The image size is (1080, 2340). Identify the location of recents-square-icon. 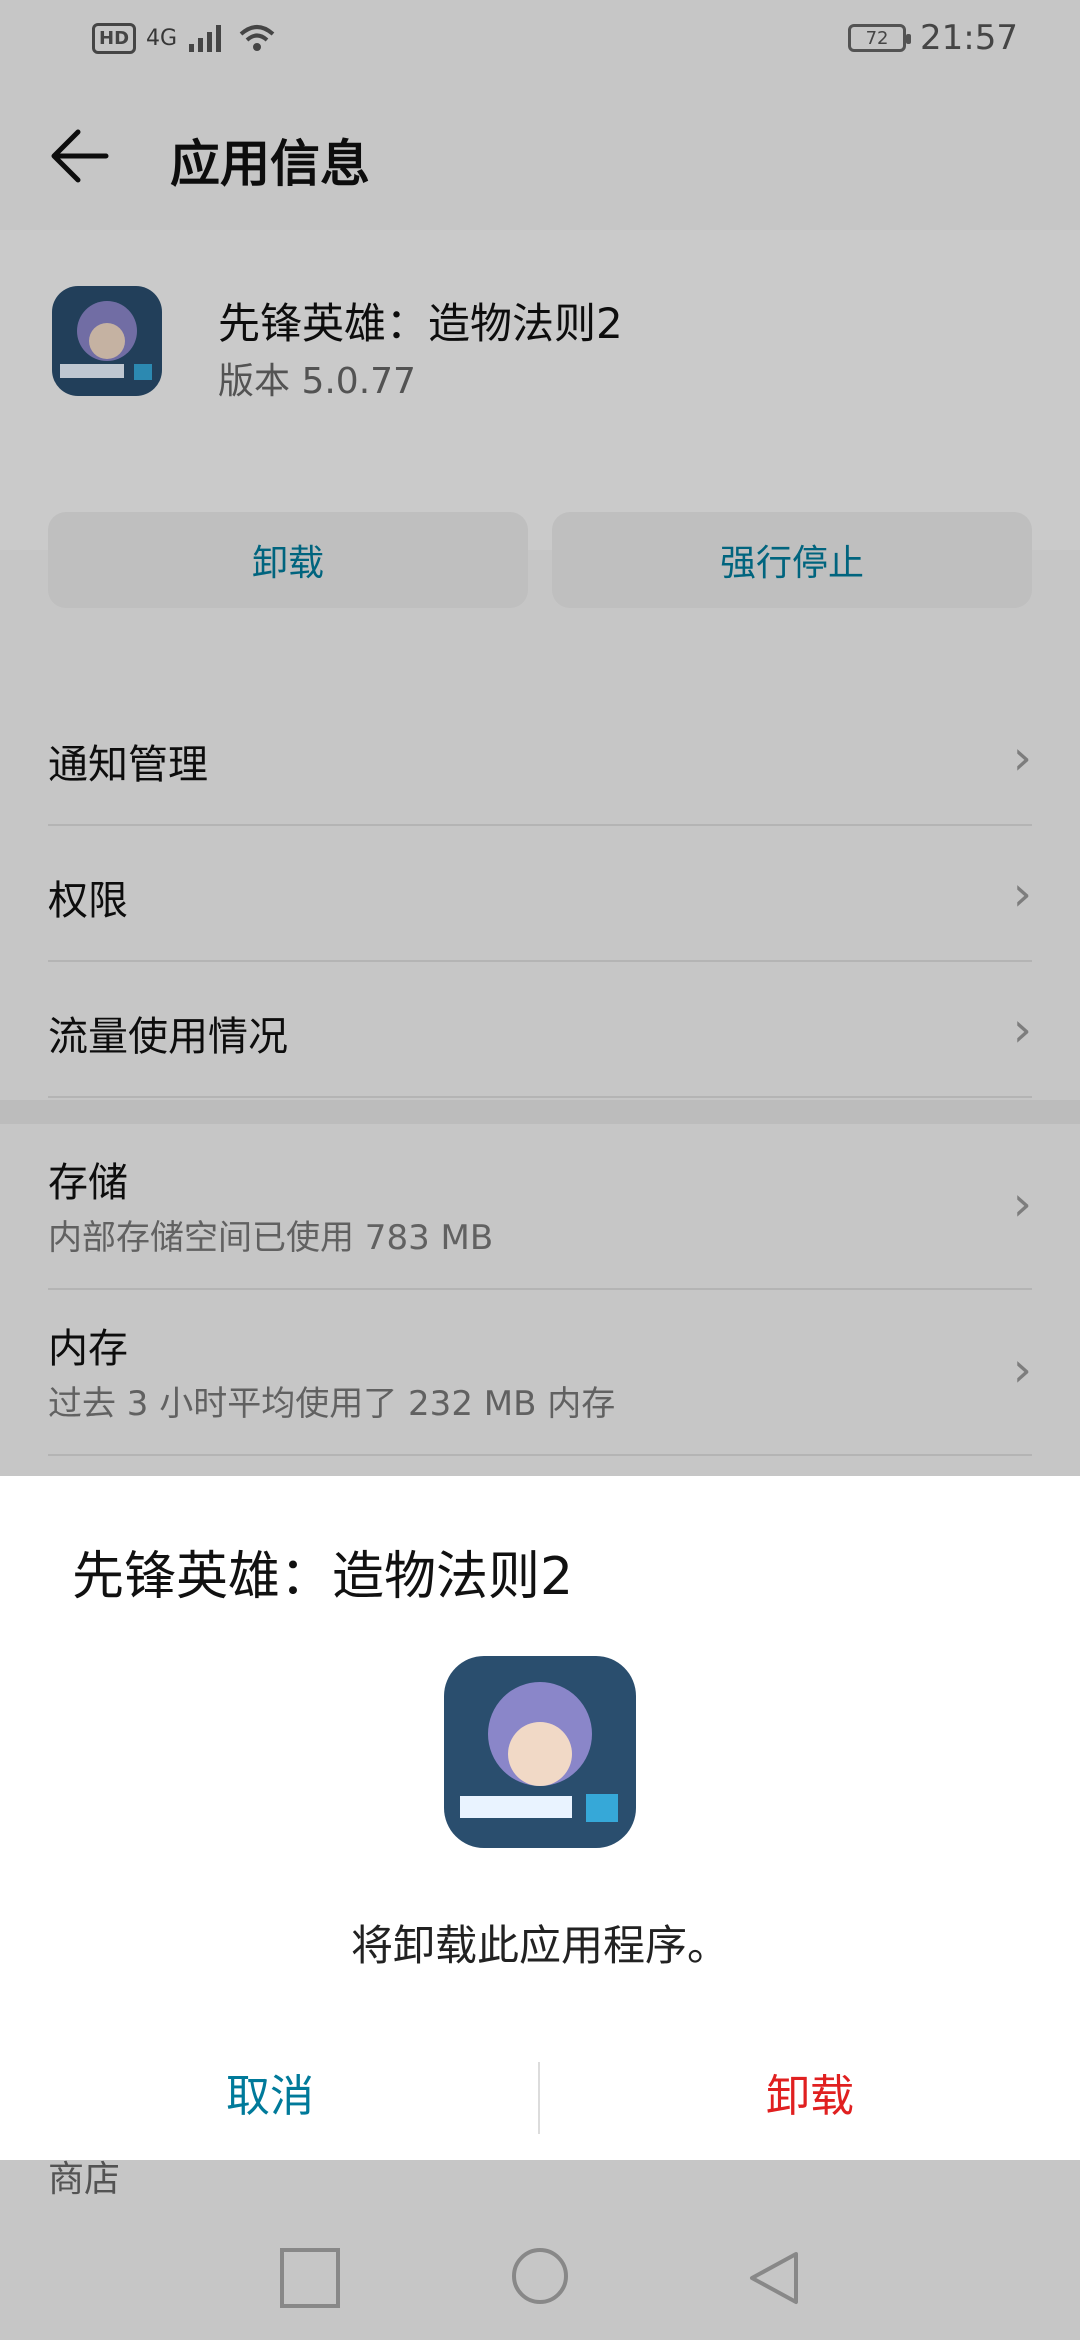
(310, 2278).